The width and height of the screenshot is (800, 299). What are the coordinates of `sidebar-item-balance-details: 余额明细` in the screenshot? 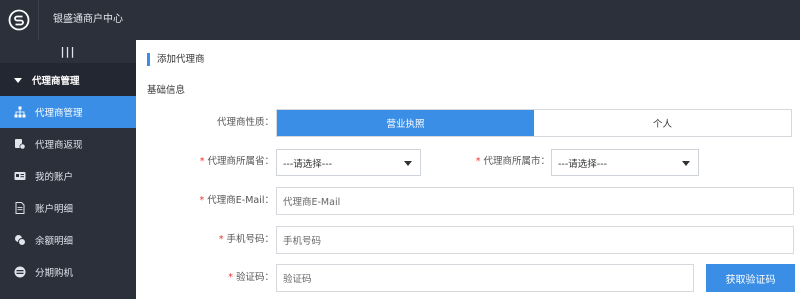 It's located at (68, 240).